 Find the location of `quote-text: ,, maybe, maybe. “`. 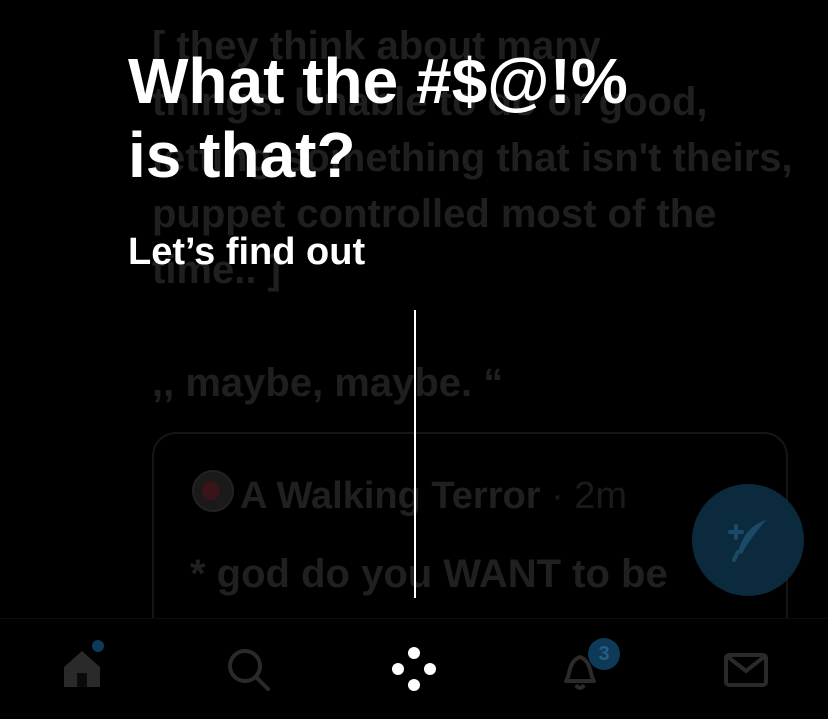

quote-text: ,, maybe, maybe. “ is located at coordinates (328, 383).